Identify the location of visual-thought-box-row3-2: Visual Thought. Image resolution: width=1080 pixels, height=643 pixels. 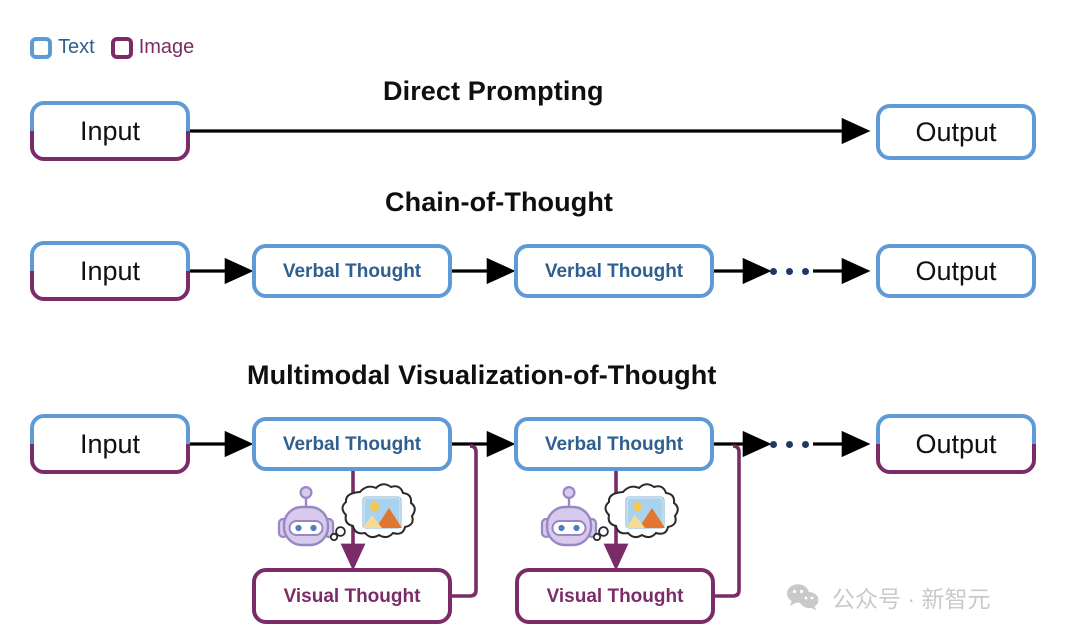
(615, 596).